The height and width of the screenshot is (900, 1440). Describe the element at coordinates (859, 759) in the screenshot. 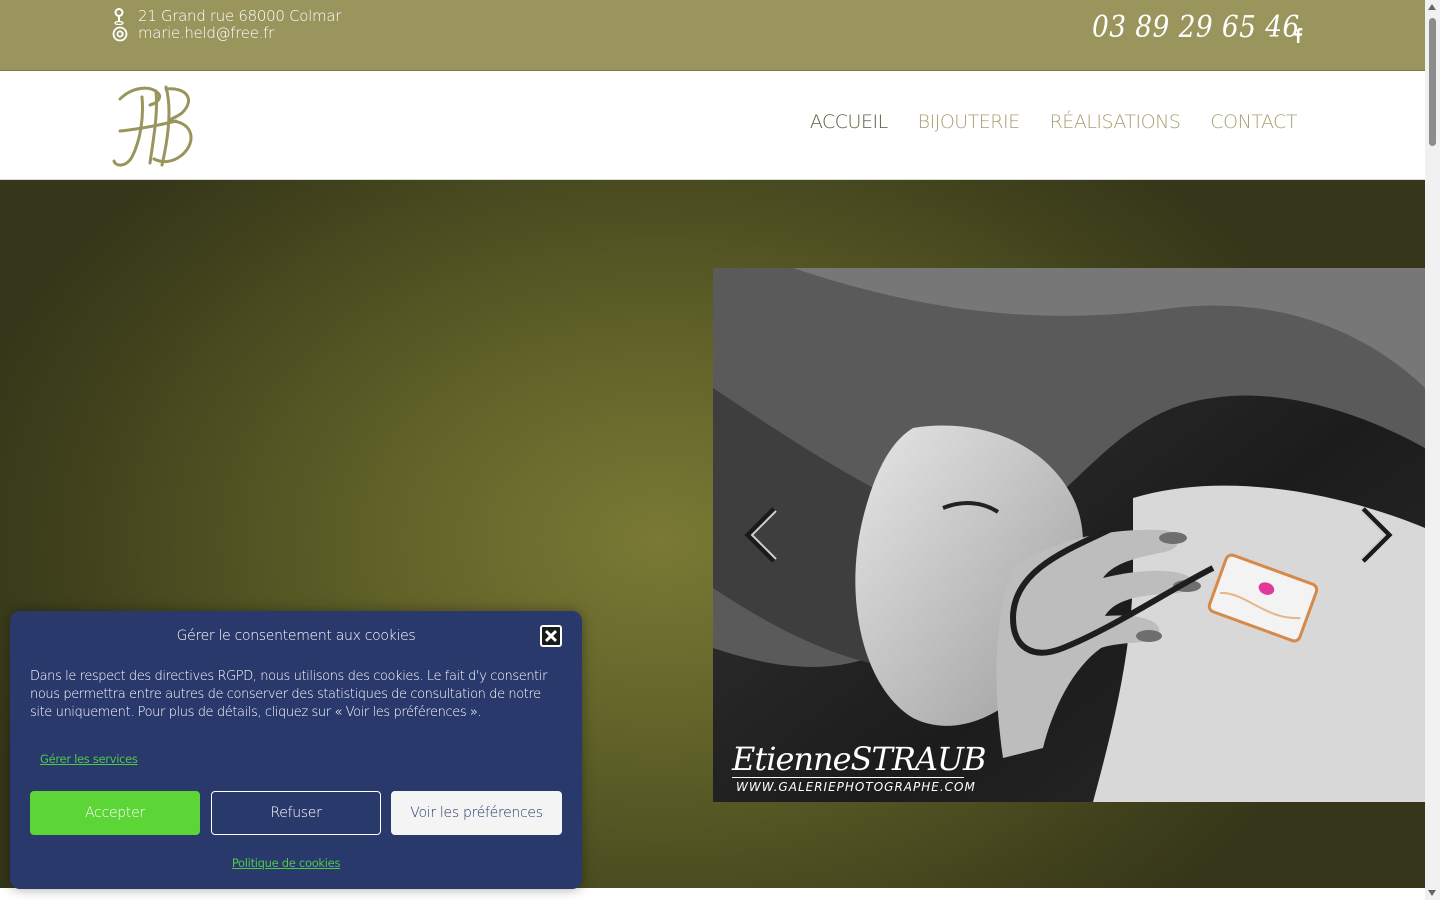

I see `photographer-name: EtienneSTRAUB` at that location.